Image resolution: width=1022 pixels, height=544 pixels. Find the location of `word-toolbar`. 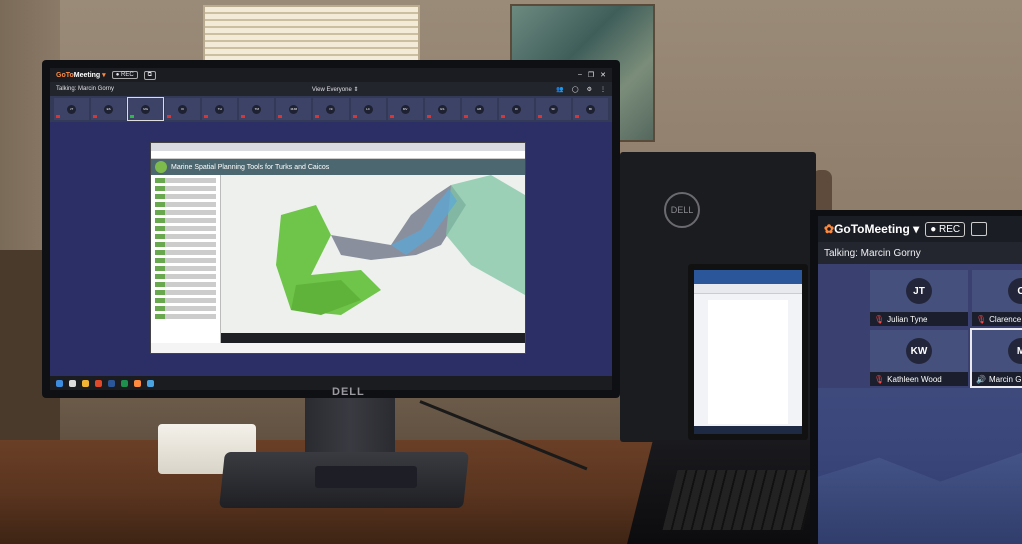

word-toolbar is located at coordinates (748, 289).